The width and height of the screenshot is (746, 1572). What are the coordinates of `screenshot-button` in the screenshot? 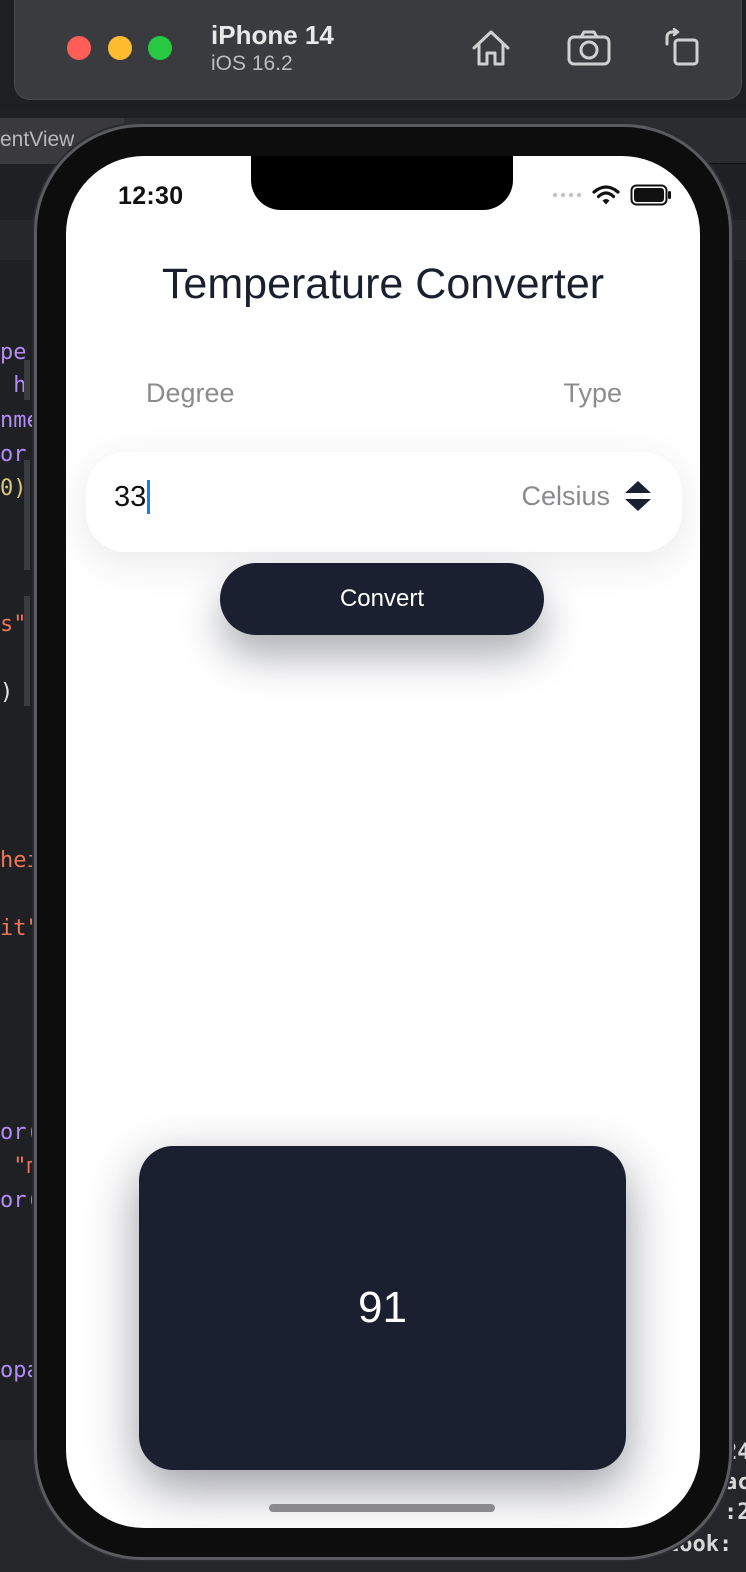 It's located at (589, 48).